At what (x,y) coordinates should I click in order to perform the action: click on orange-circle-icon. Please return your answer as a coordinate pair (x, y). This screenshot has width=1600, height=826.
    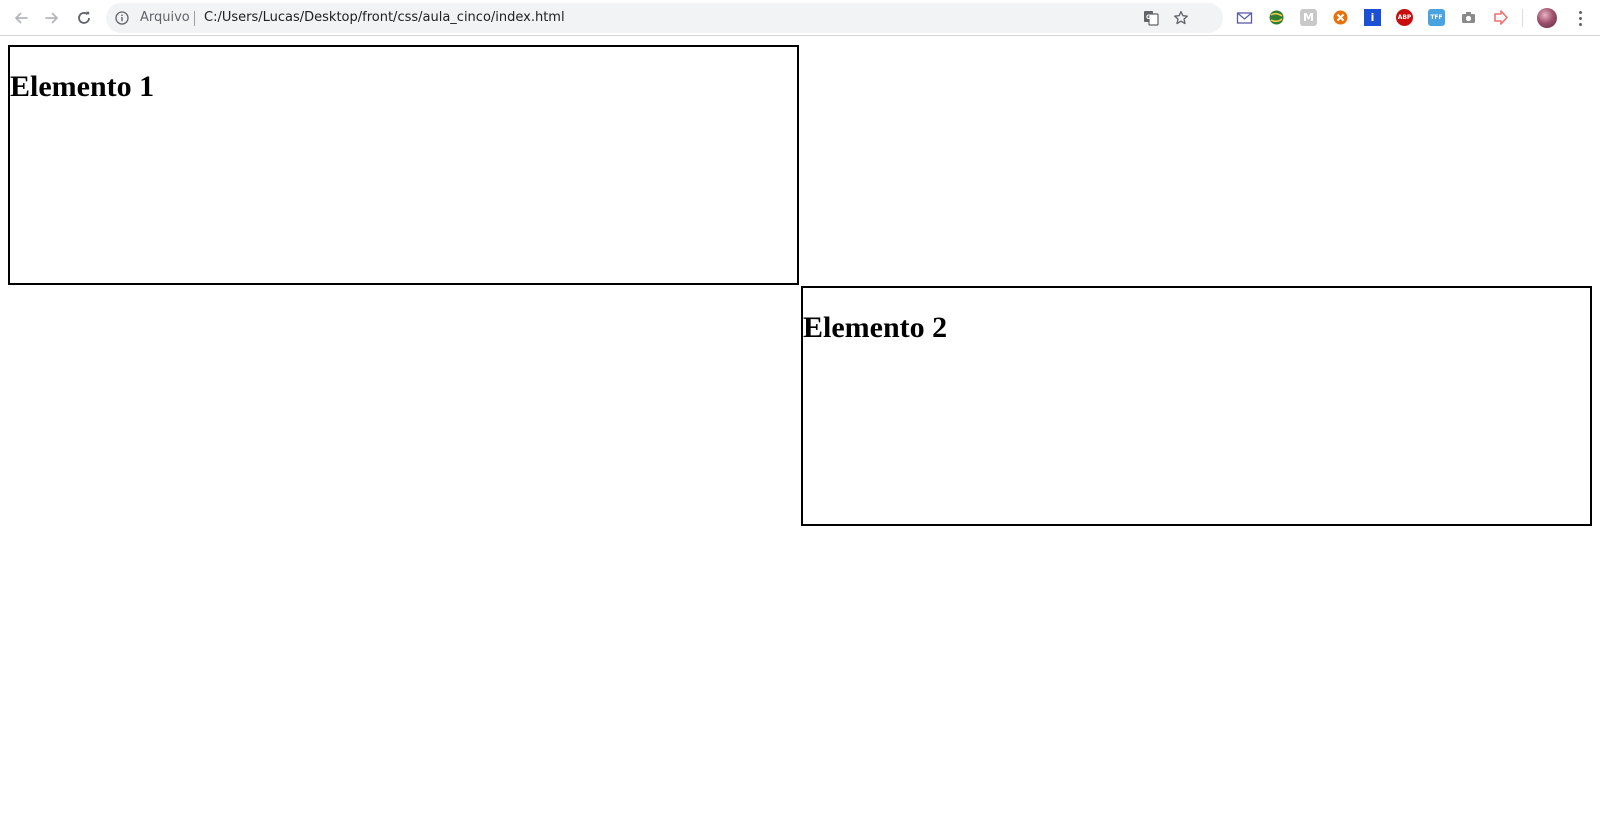
    Looking at the image, I should click on (1340, 17).